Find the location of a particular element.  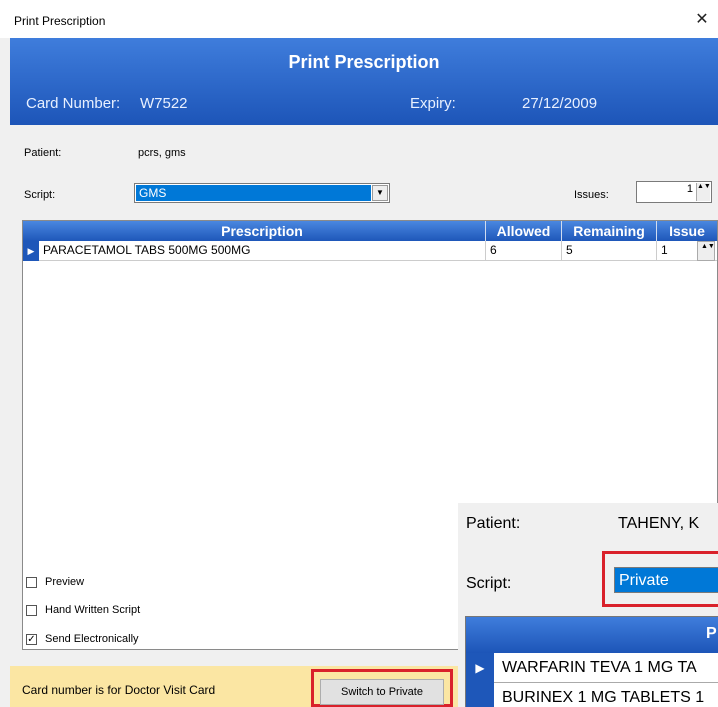

zoom-row-text: WARFARIN TEVA 1 MG TA is located at coordinates (599, 667).